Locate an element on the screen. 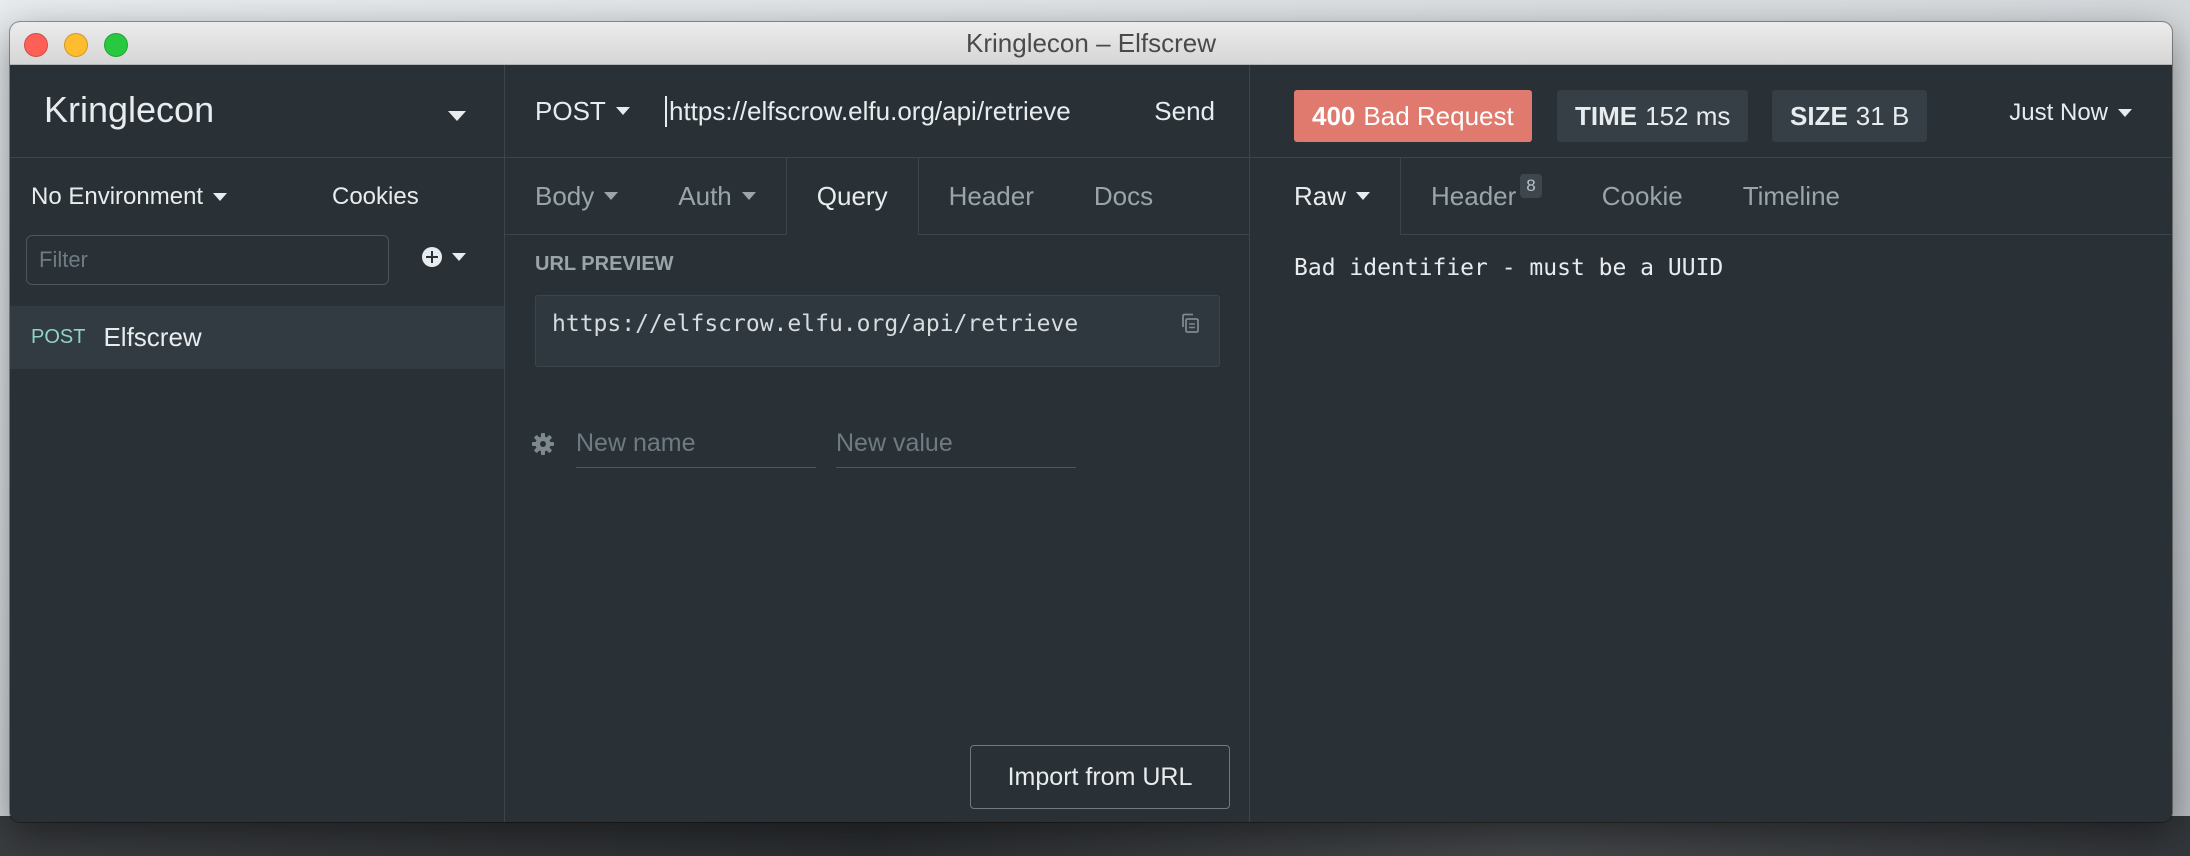 This screenshot has width=2190, height=856. request-list-item: POST Elfscrew is located at coordinates (257, 337).